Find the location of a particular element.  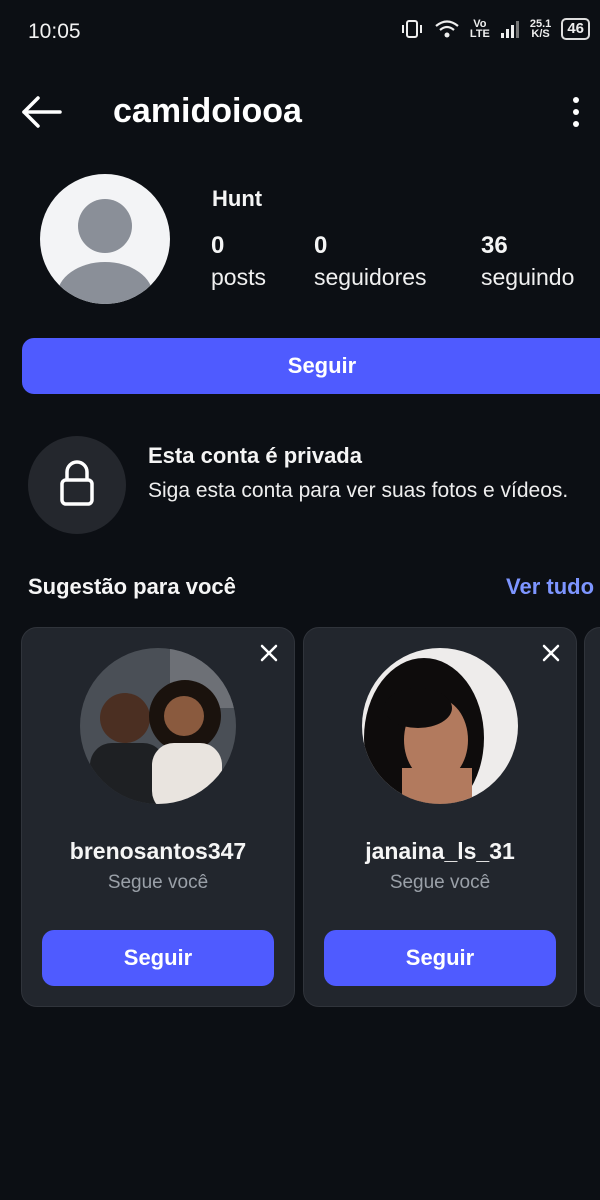

wifi-icon is located at coordinates (447, 29).